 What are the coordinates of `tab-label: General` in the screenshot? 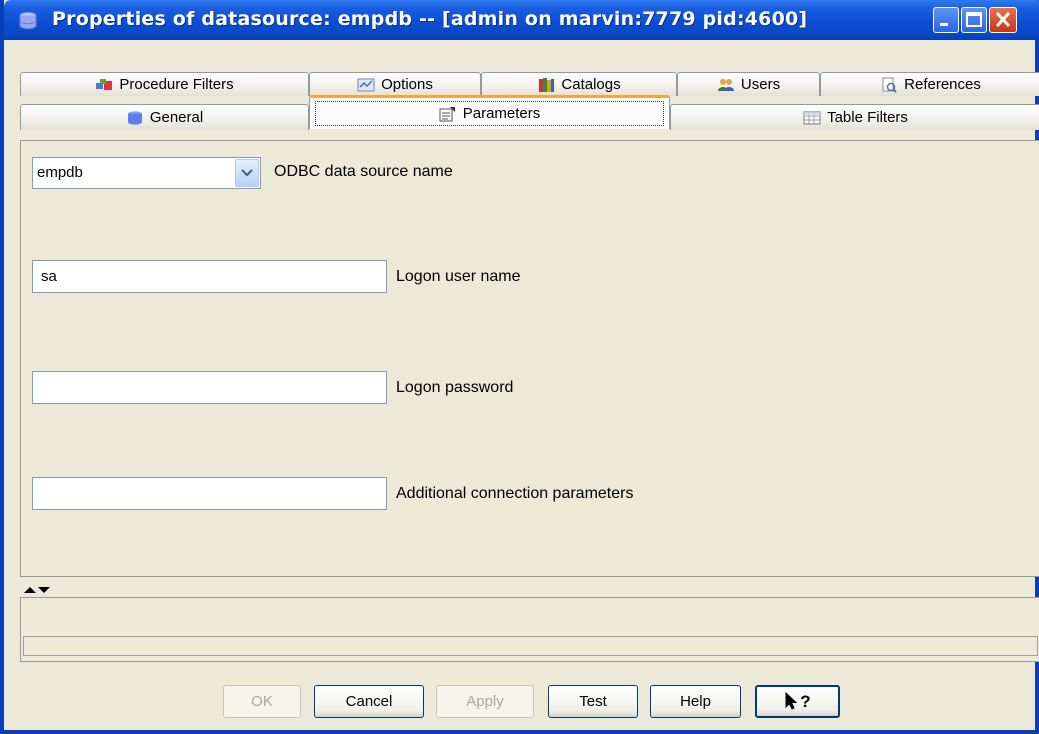 It's located at (176, 117).